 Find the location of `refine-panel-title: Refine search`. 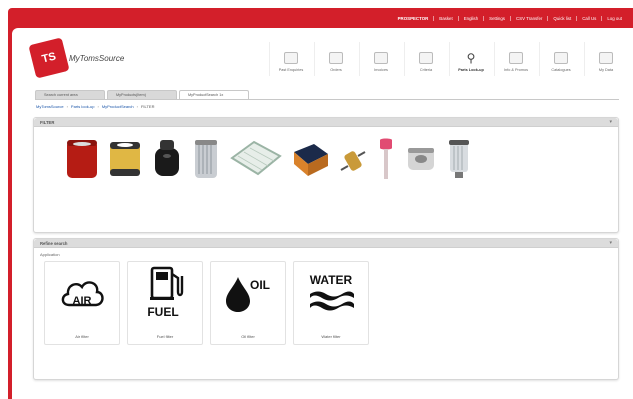

refine-panel-title: Refine search is located at coordinates (54, 243).